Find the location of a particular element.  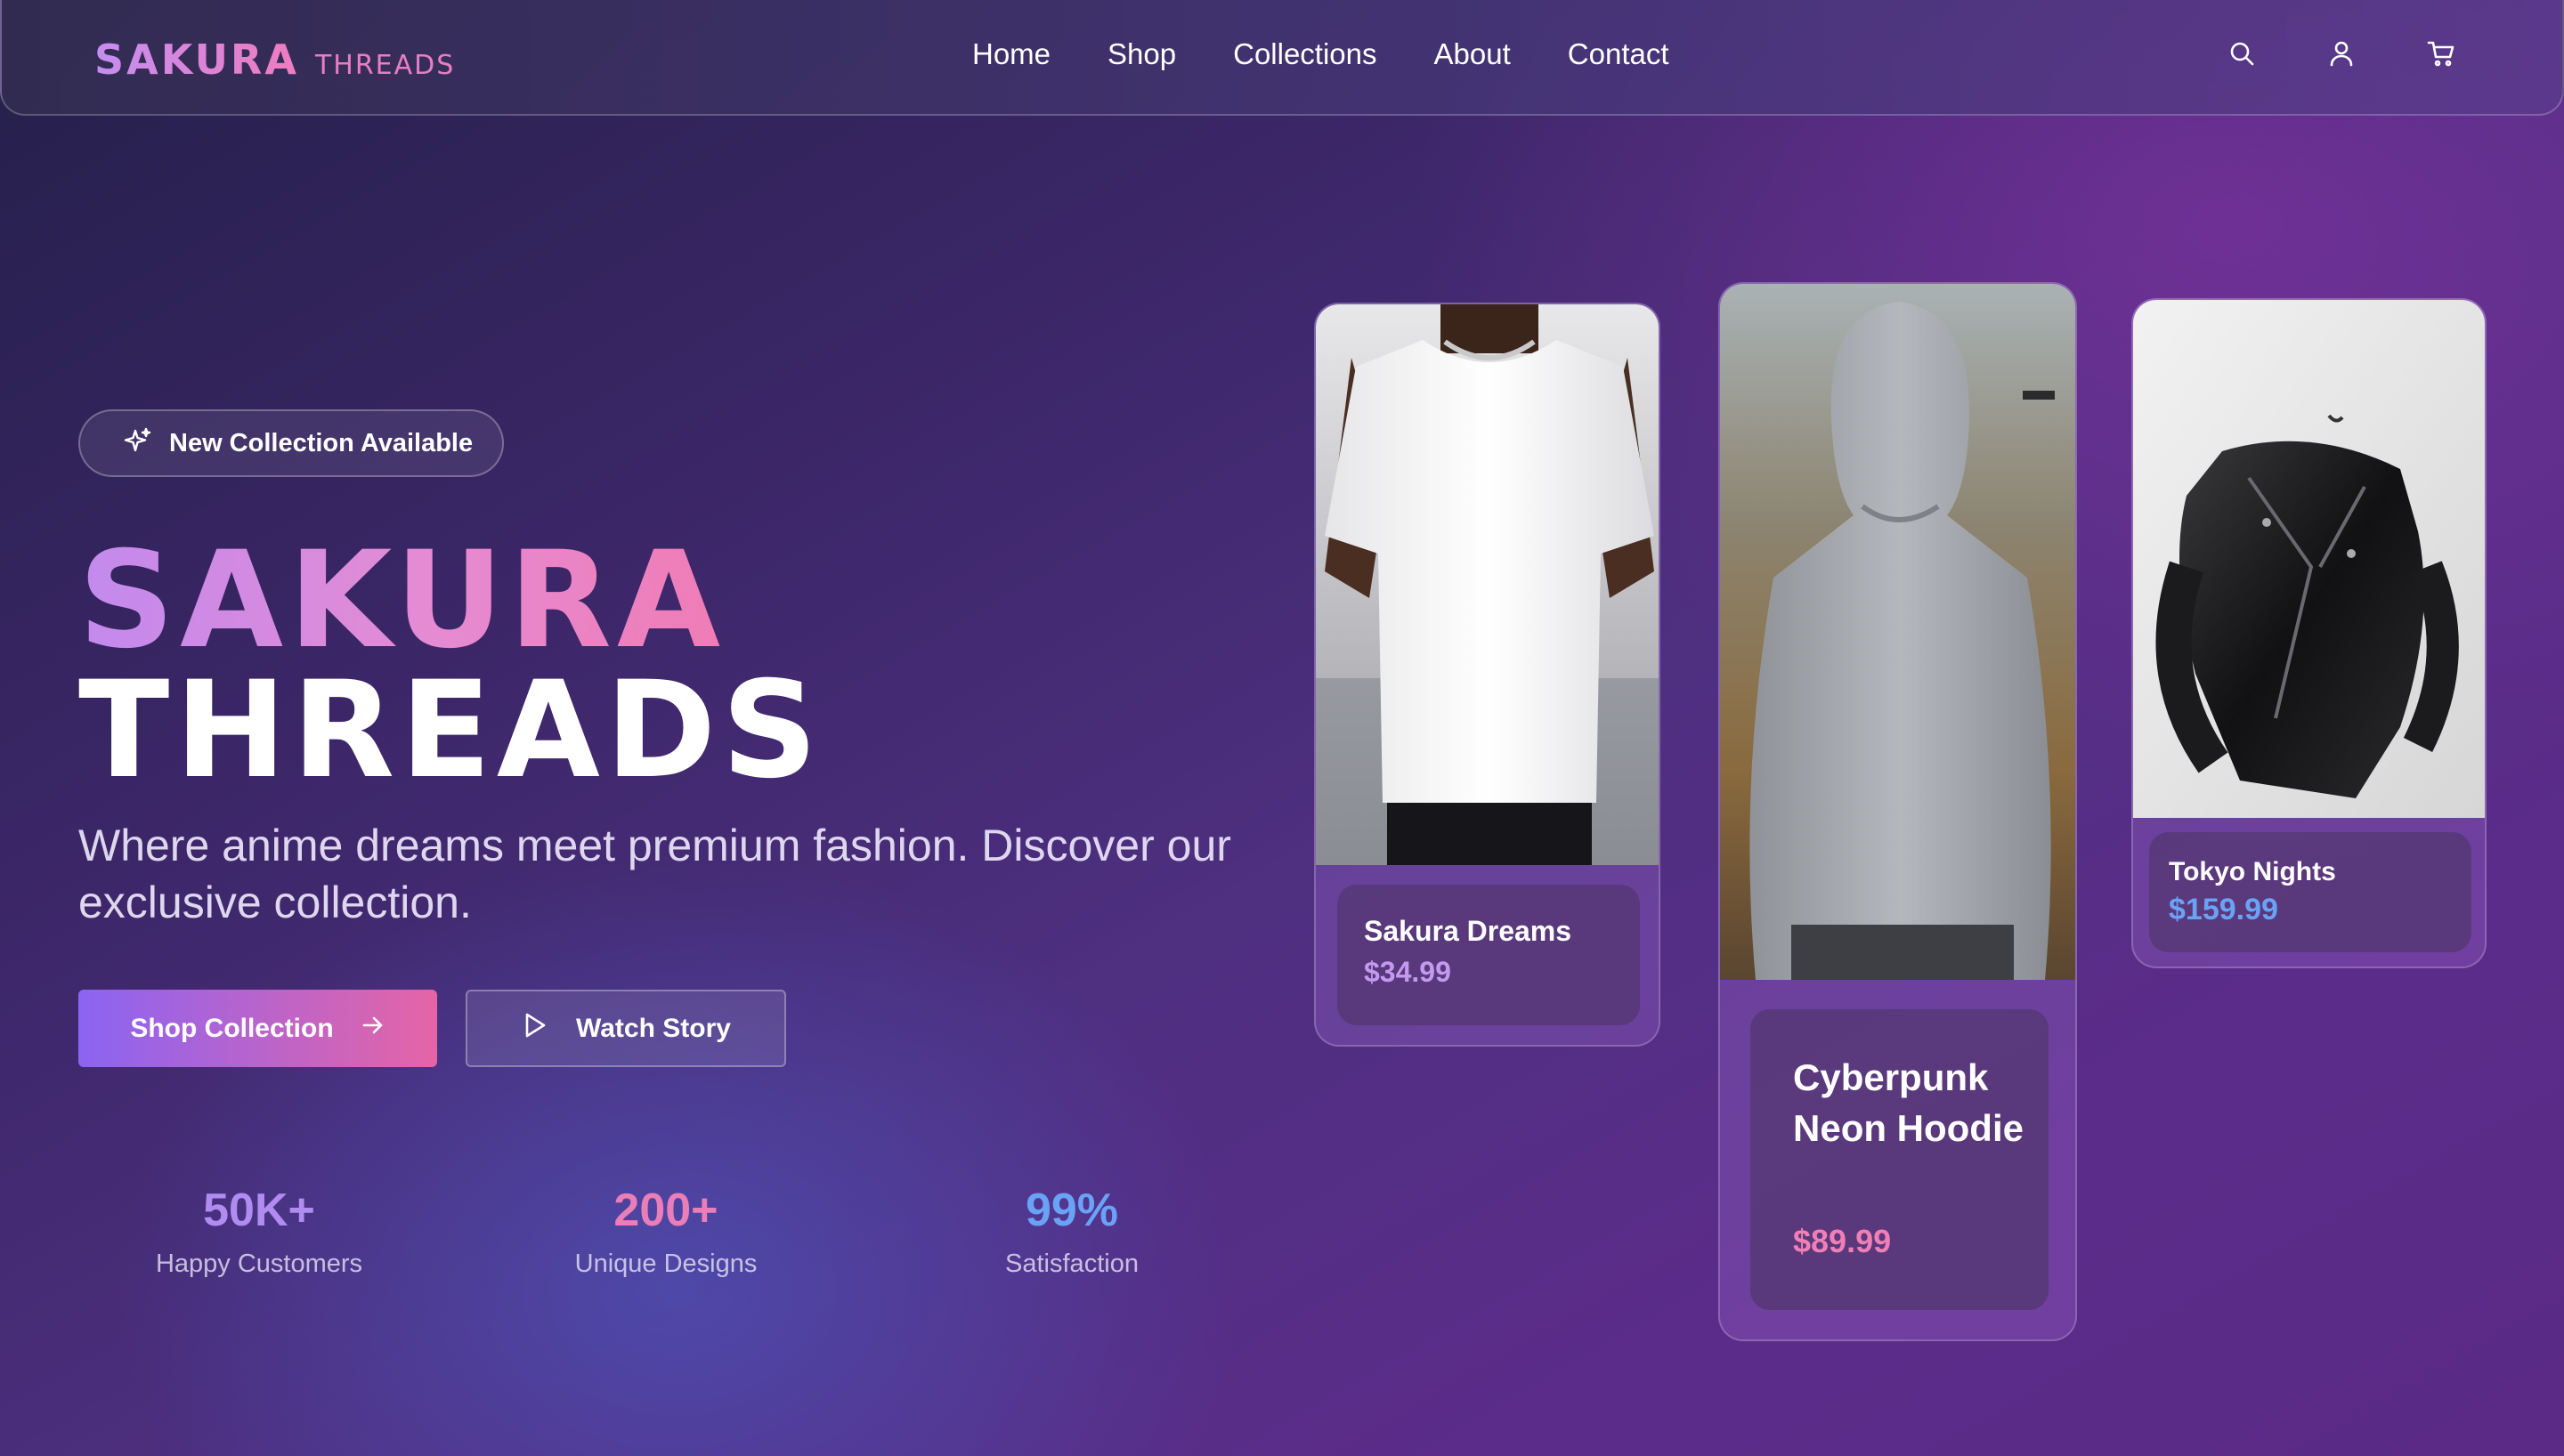

product-name: Cyberpunk Neon Hoodie is located at coordinates (1908, 1102).